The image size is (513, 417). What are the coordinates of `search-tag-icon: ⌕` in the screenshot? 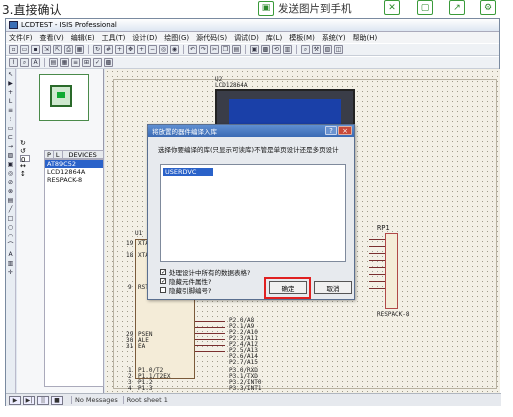 It's located at (24, 62).